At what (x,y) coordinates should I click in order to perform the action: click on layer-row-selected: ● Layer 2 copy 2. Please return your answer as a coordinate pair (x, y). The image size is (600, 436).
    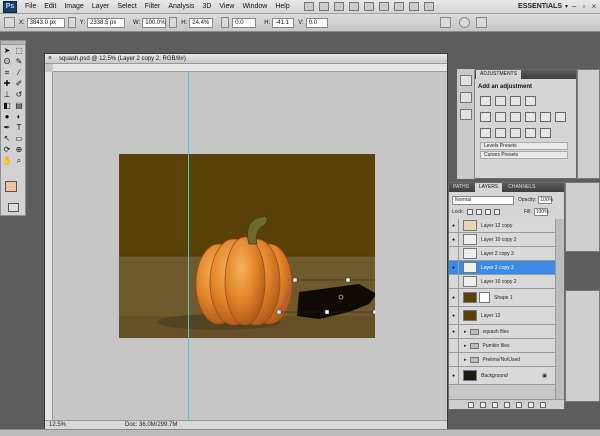
    Looking at the image, I should click on (502, 267).